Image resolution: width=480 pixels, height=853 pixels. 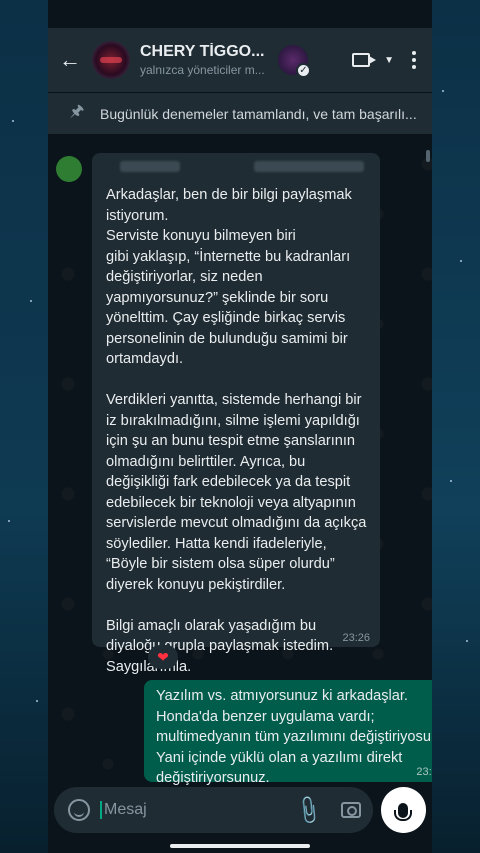 What do you see at coordinates (456, 426) in the screenshot?
I see `background-wallpaper-right` at bounding box center [456, 426].